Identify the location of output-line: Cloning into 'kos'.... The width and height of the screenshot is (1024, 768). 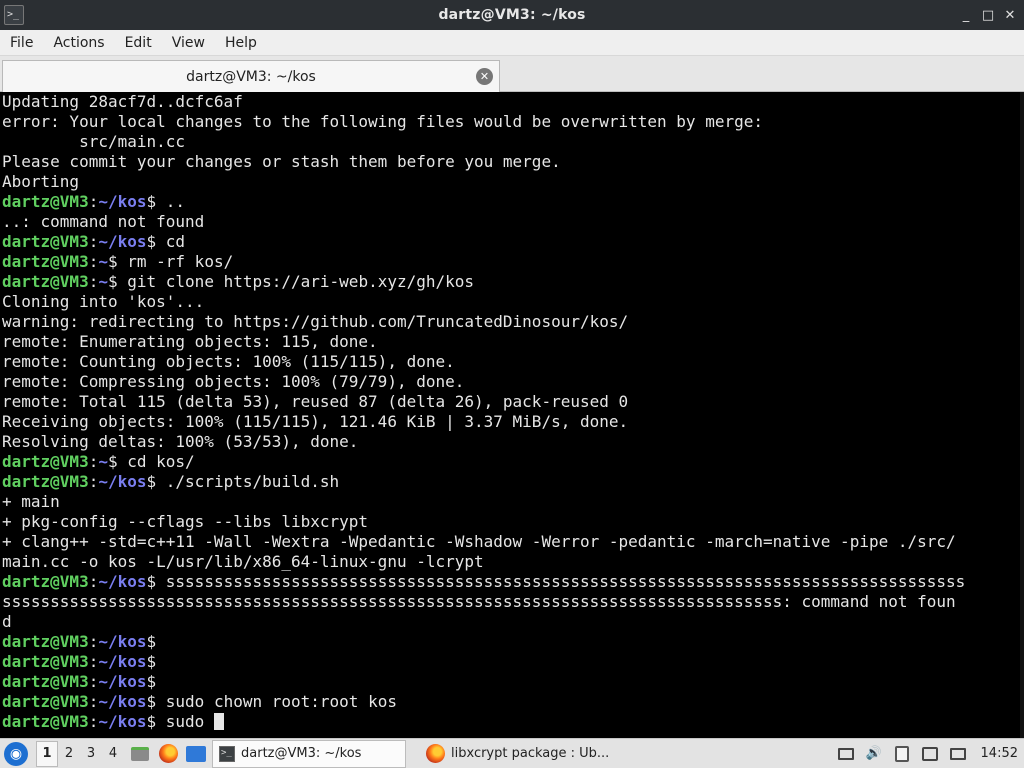
(103, 301).